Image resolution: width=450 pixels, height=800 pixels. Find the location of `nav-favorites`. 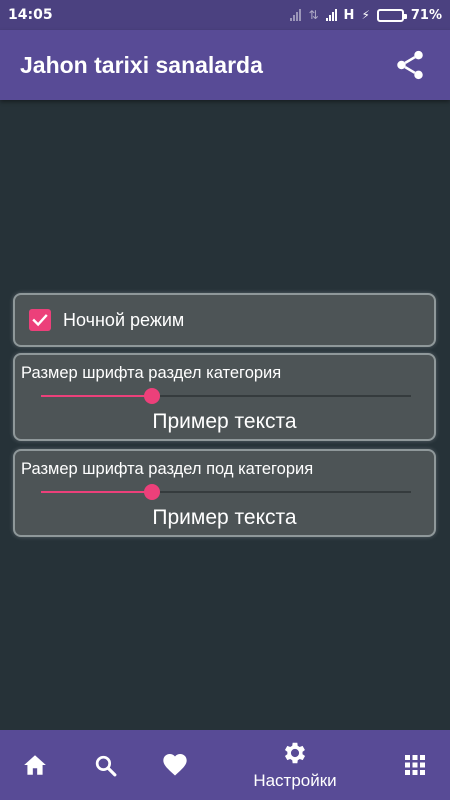

nav-favorites is located at coordinates (175, 765).